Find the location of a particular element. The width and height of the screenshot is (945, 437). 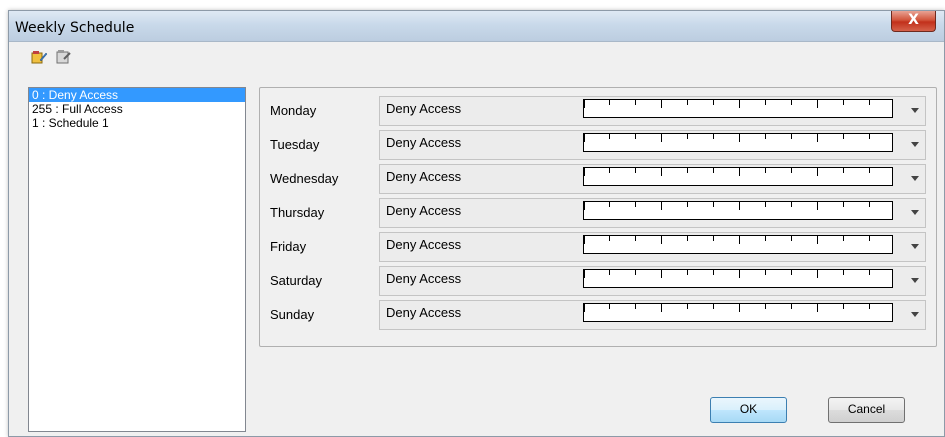

close-button: X is located at coordinates (913, 21).